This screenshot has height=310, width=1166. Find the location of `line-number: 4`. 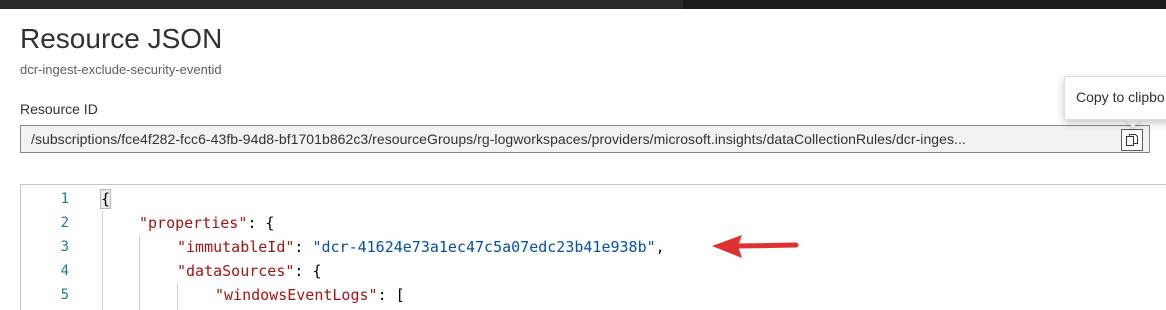

line-number: 4 is located at coordinates (64, 271).